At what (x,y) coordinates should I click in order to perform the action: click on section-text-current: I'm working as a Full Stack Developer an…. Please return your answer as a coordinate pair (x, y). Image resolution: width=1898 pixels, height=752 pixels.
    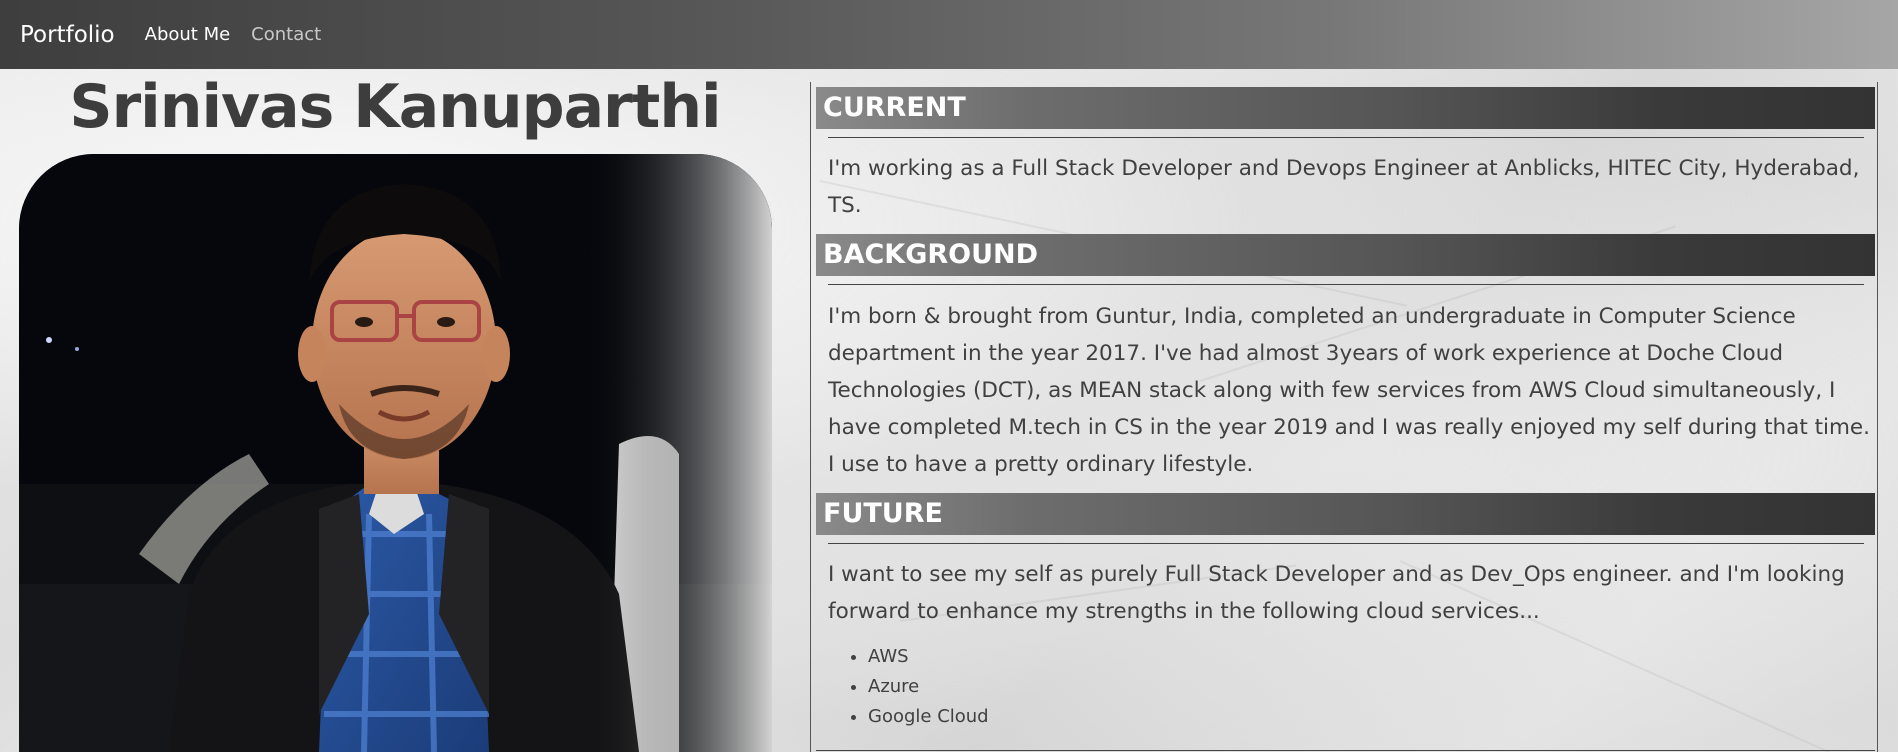
    Looking at the image, I should click on (1344, 187).